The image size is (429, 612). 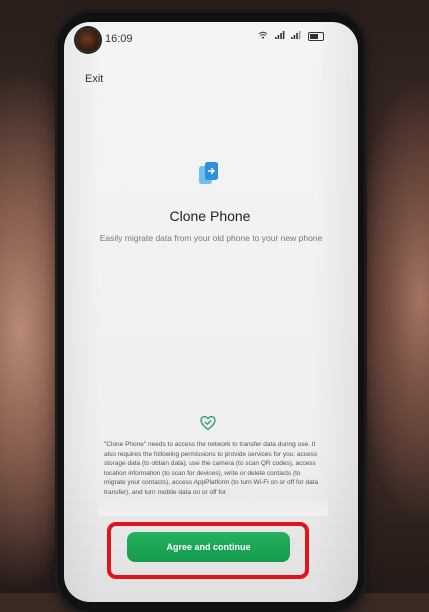 I want to click on wifi-icon, so click(x=265, y=36).